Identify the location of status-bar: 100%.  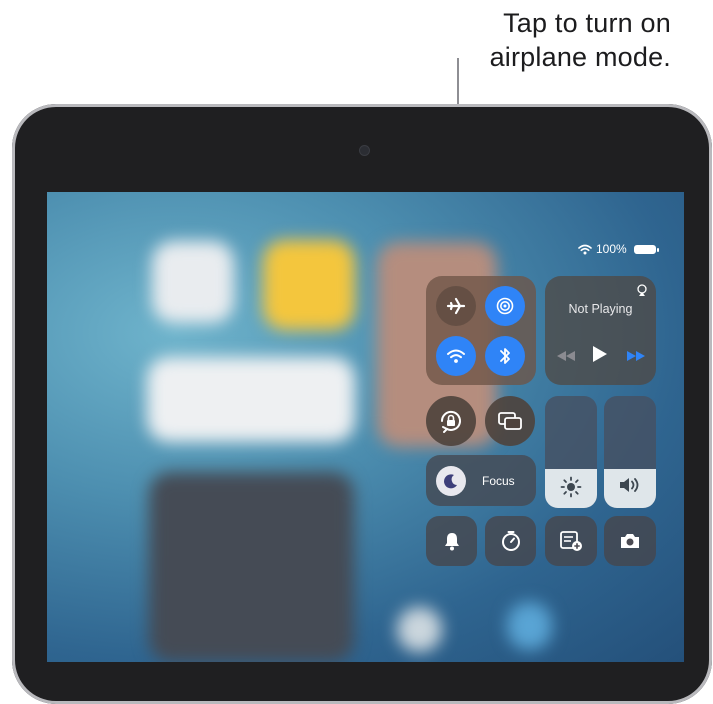
(618, 249).